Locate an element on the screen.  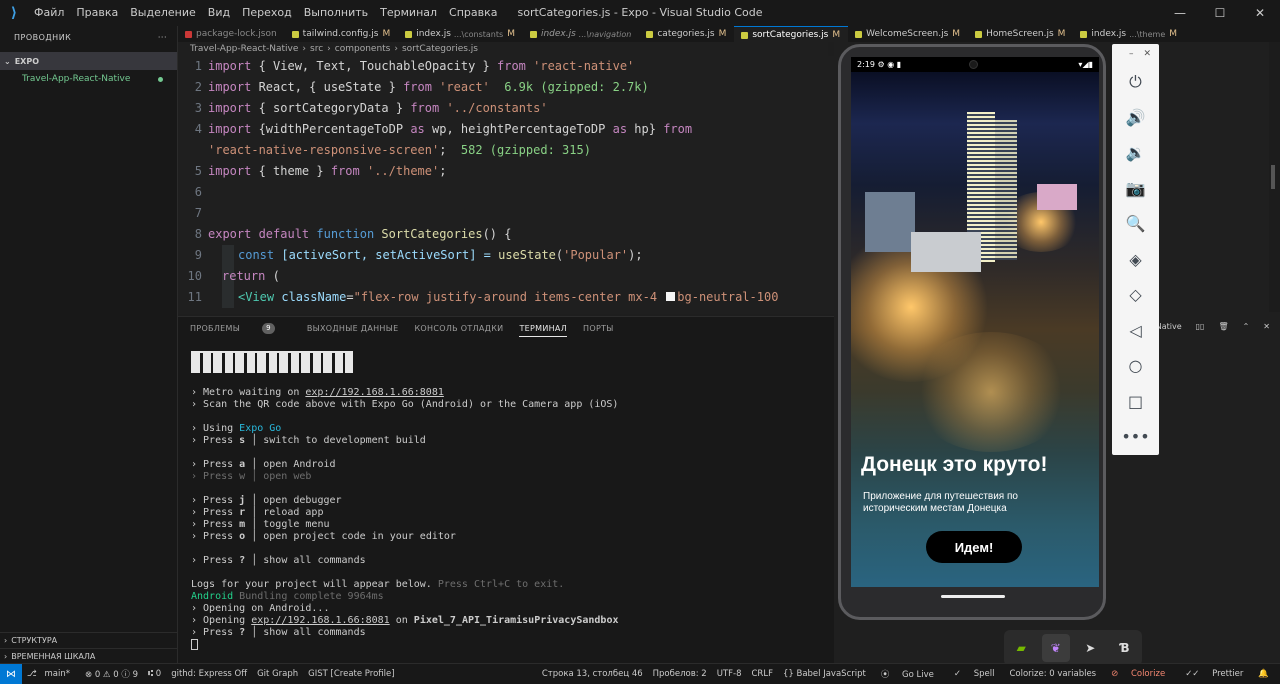
rotate-left-icon: ◈ is located at coordinates (1135, 260).